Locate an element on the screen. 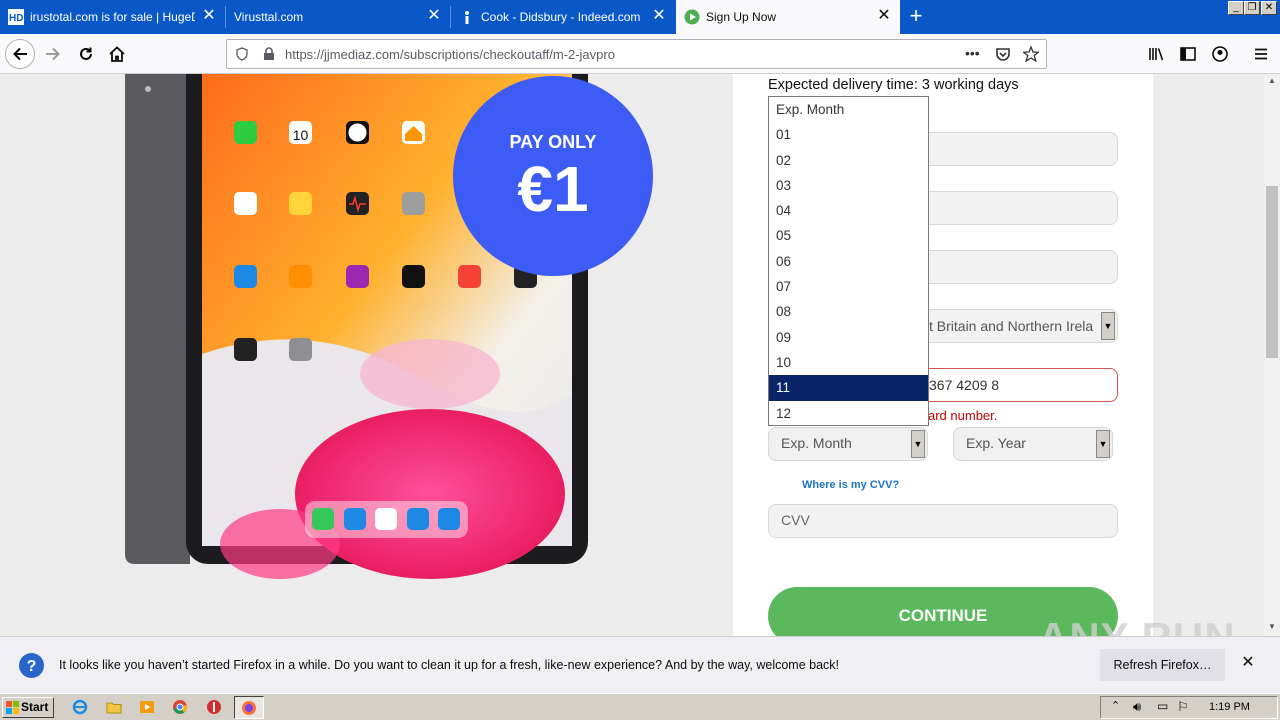 This screenshot has height=720, width=1280. exp-month-value: Exp. Month is located at coordinates (816, 443).